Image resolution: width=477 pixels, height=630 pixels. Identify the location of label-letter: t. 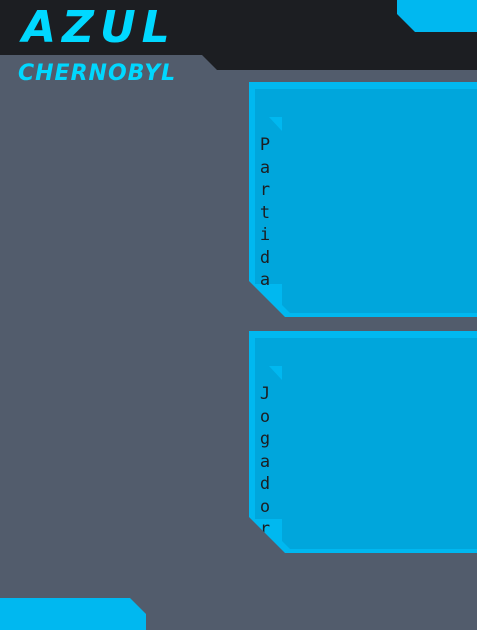
(265, 212).